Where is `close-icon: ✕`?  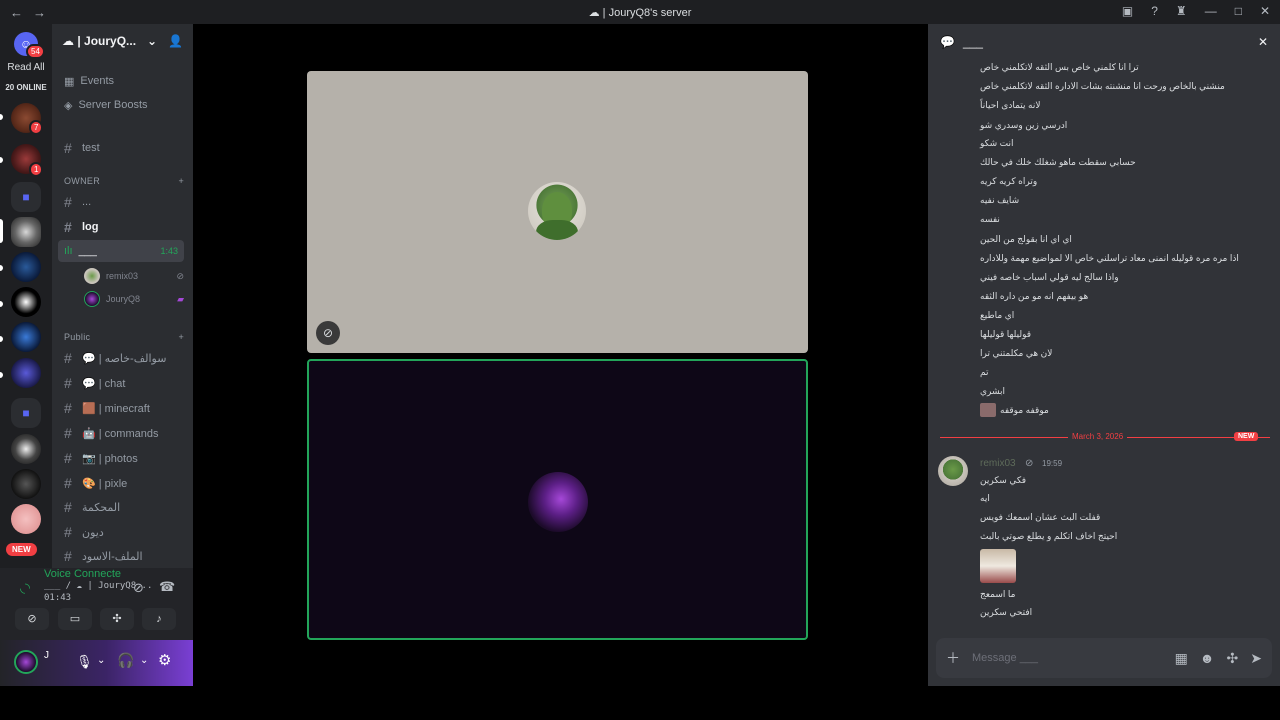 close-icon: ✕ is located at coordinates (1263, 42).